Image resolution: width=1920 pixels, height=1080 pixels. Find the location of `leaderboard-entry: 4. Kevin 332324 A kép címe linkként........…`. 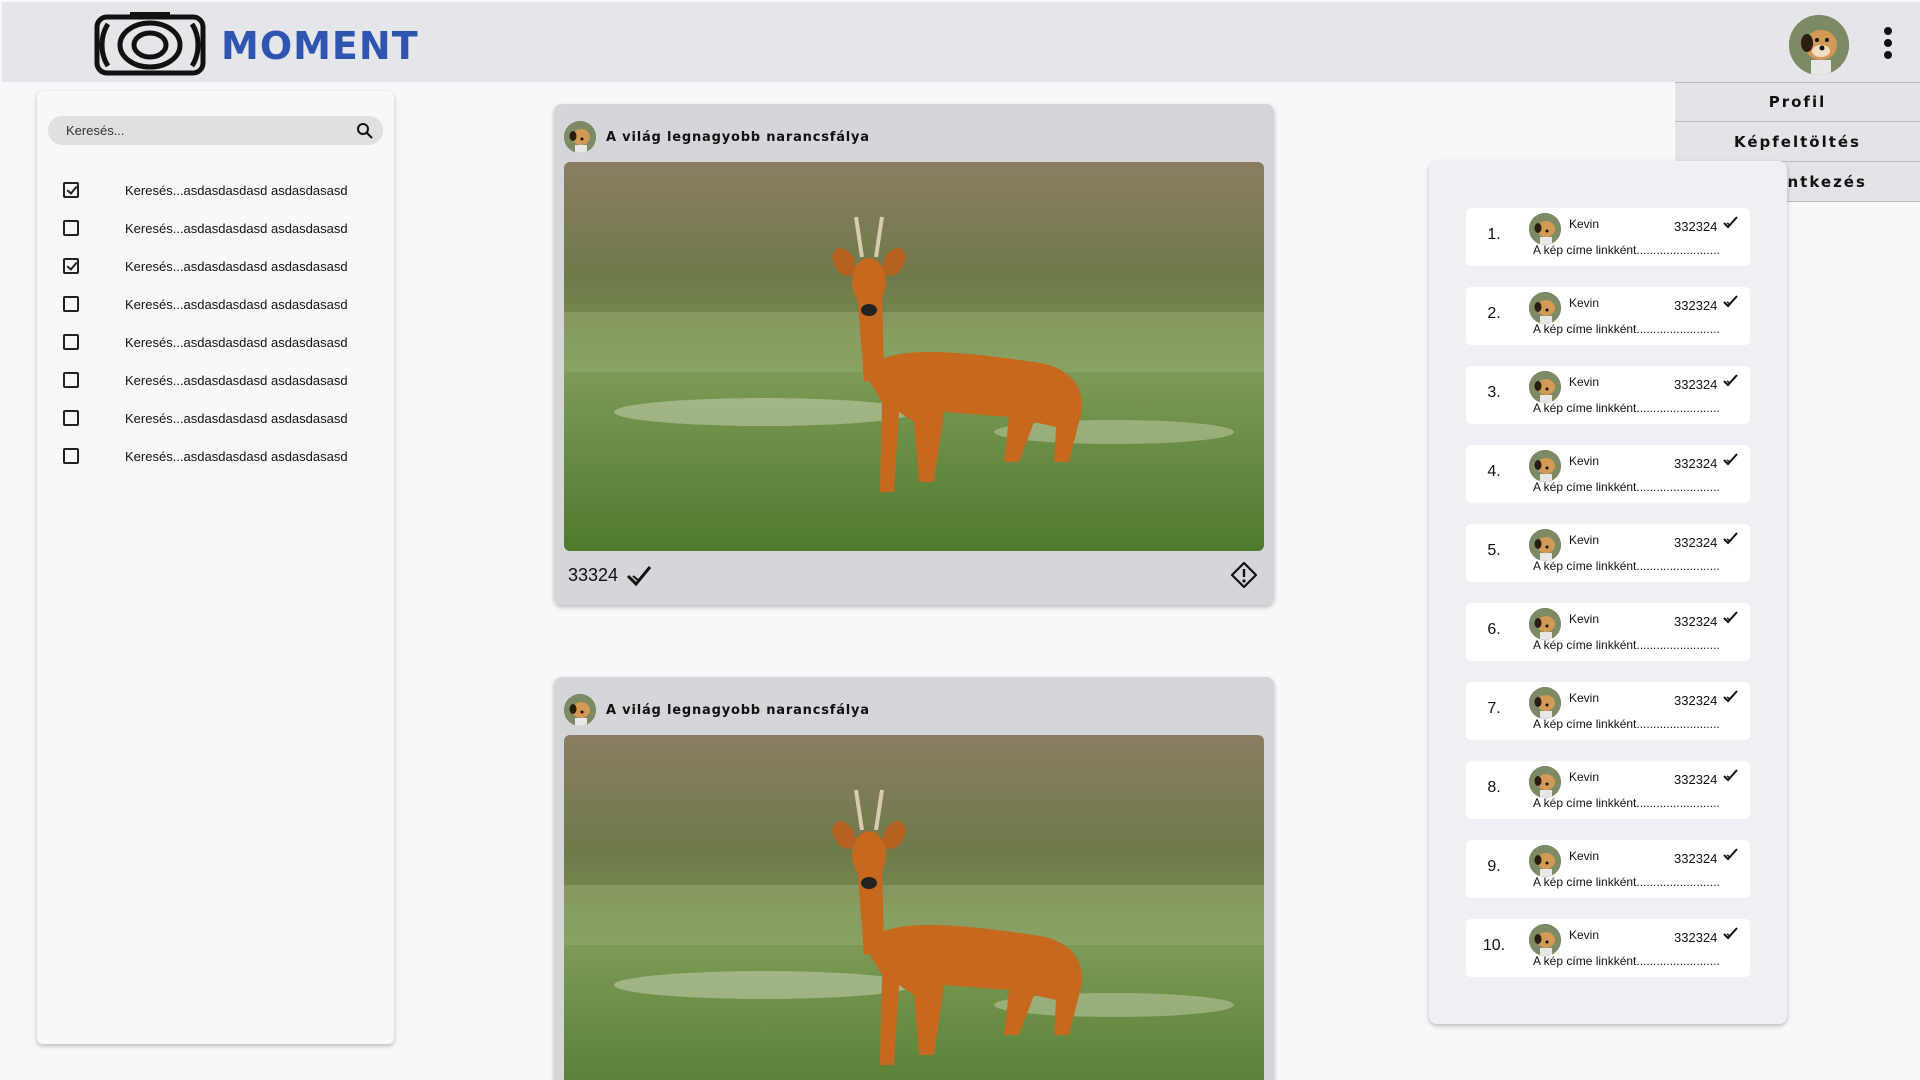

leaderboard-entry: 4. Kevin 332324 A kép címe linkként........… is located at coordinates (1608, 474).